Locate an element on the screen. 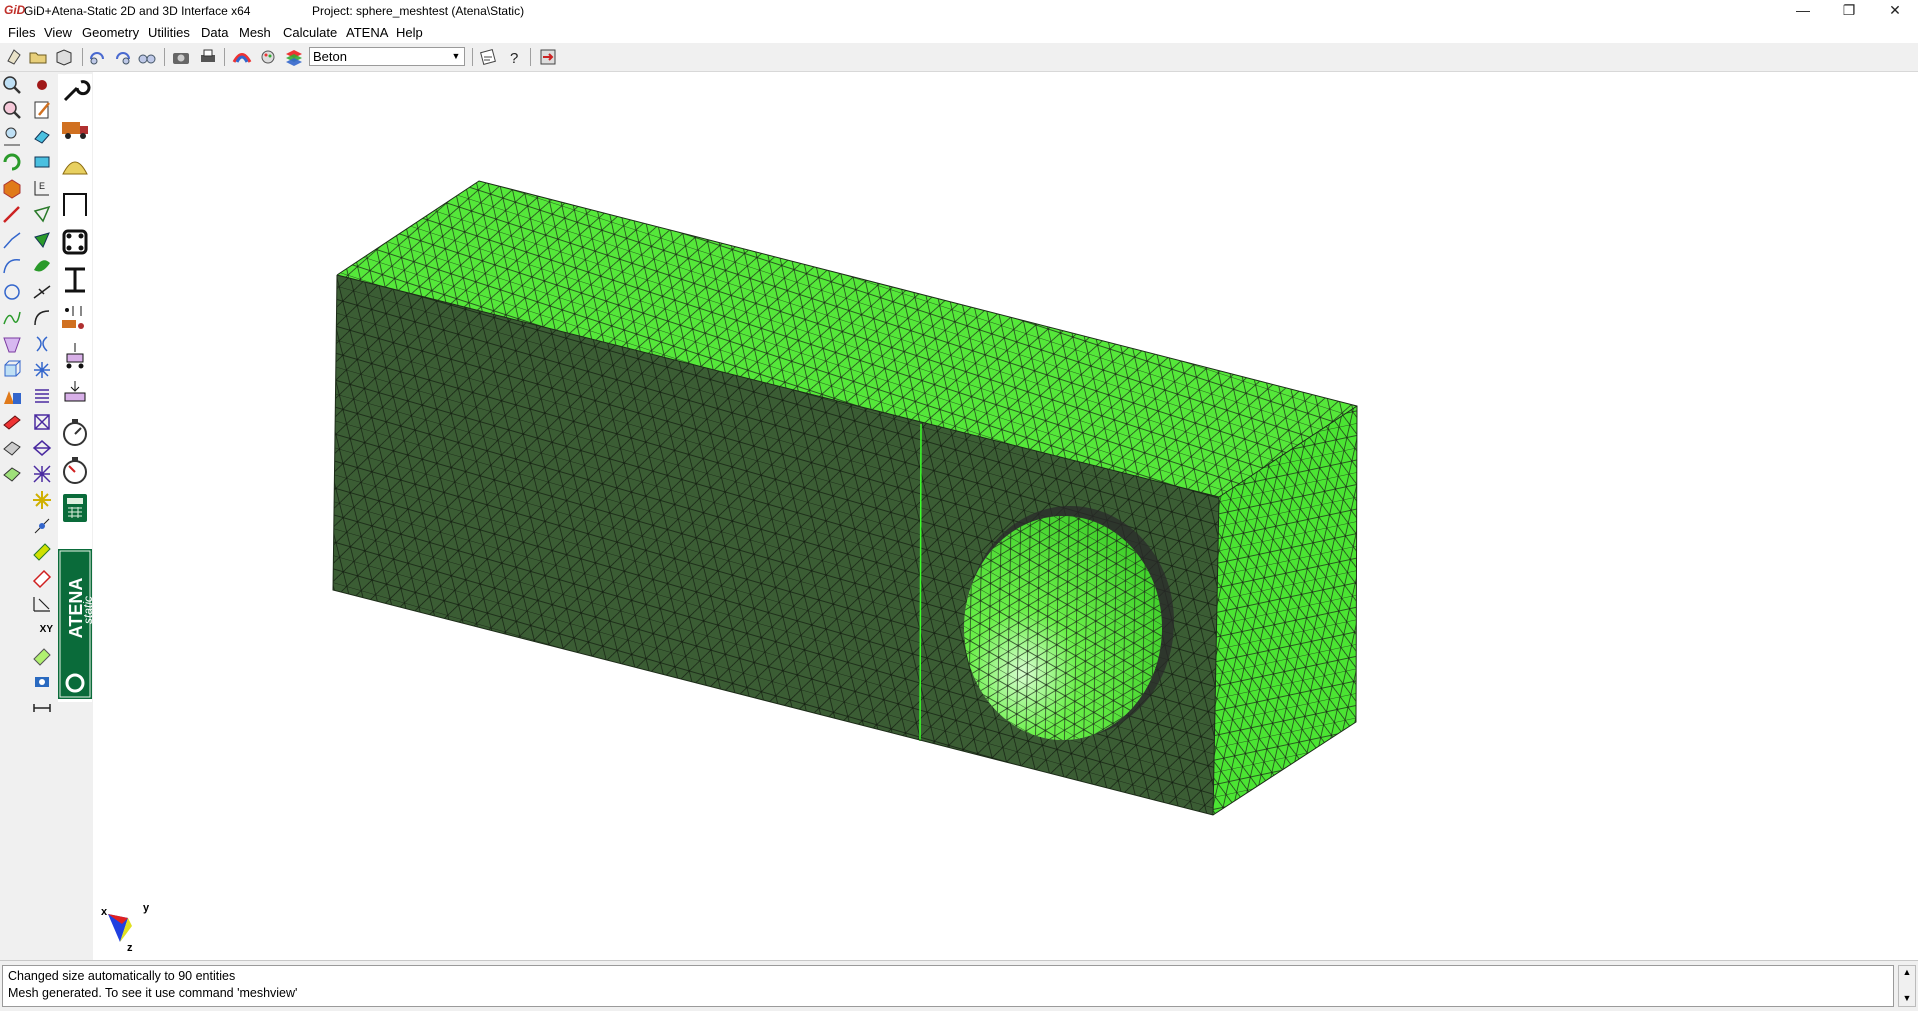  calculator-icon is located at coordinates (75, 508).